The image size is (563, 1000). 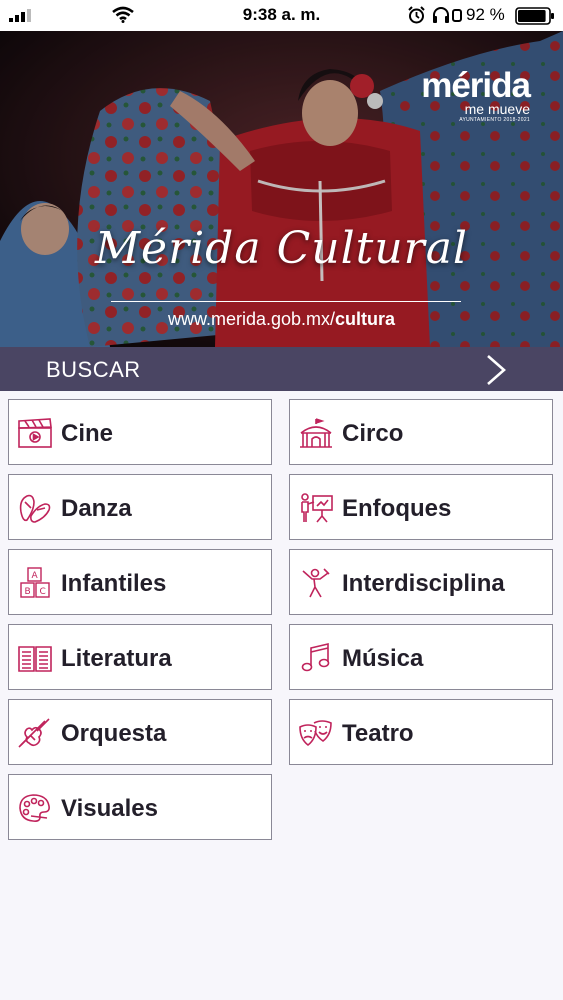 What do you see at coordinates (96, 508) in the screenshot?
I see `category-label: Danza` at bounding box center [96, 508].